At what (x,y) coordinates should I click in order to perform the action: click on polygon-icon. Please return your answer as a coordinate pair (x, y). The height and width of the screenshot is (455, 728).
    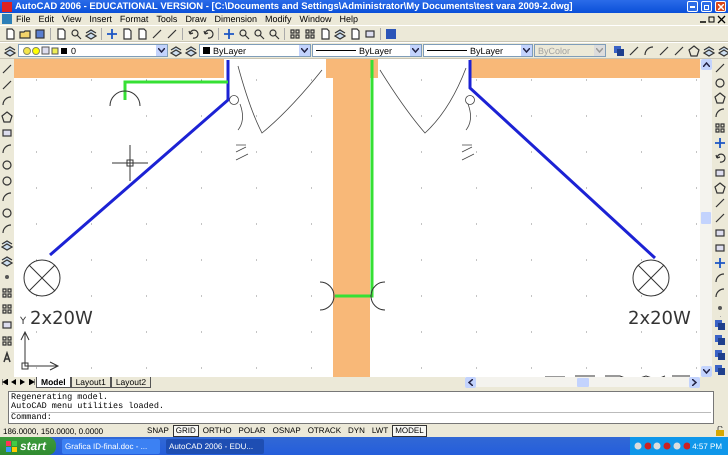
    Looking at the image, I should click on (7, 117).